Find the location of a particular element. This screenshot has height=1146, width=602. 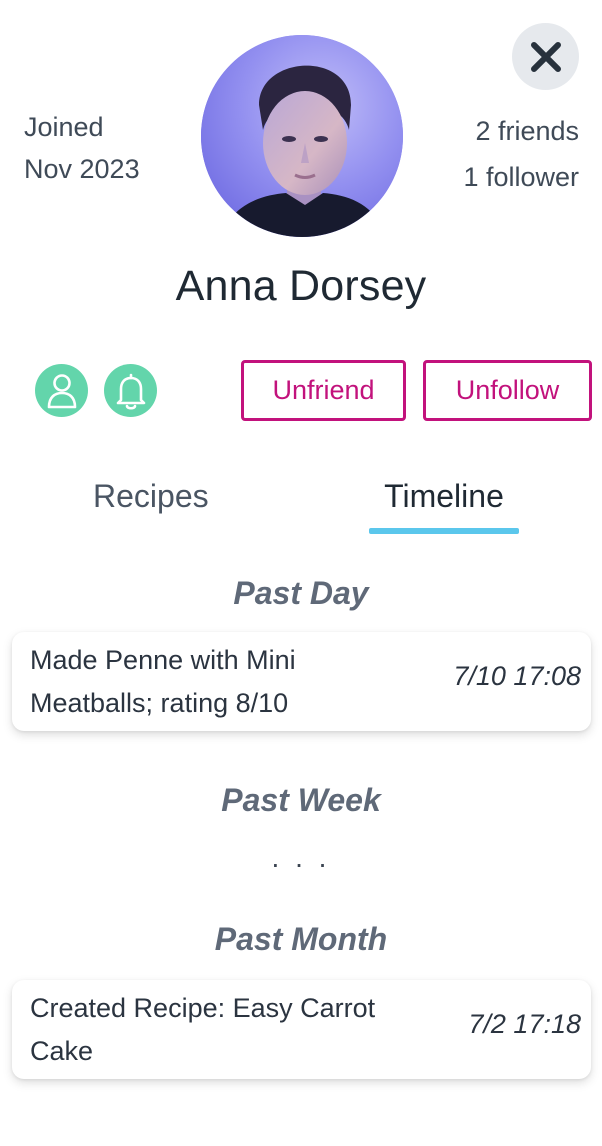

empty-placeholder: . . . is located at coordinates (301, 857).